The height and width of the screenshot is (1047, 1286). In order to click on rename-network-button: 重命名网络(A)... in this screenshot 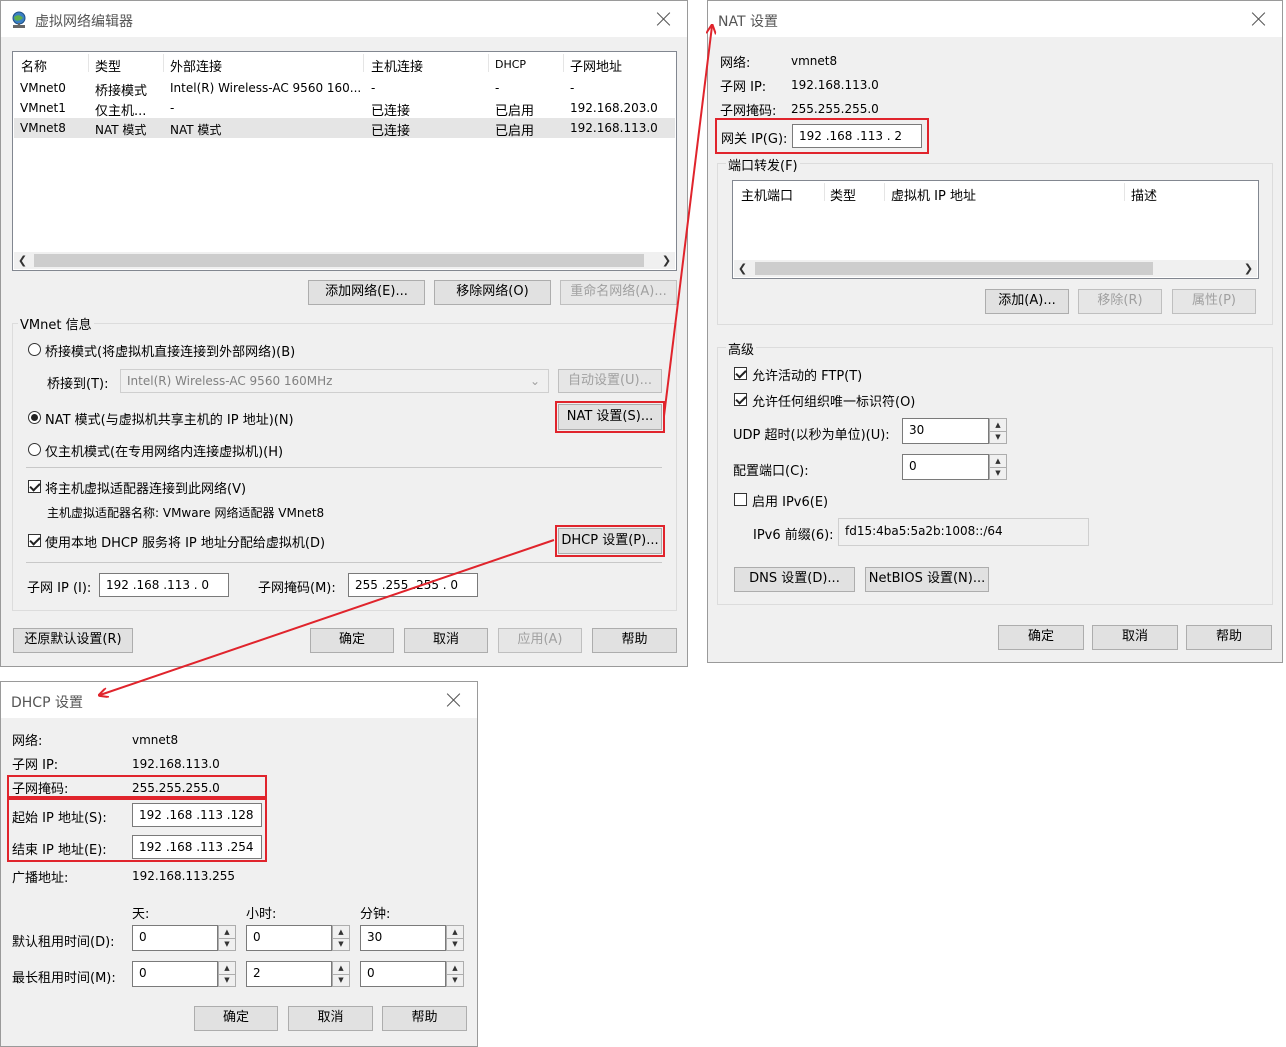, I will do `click(618, 292)`.